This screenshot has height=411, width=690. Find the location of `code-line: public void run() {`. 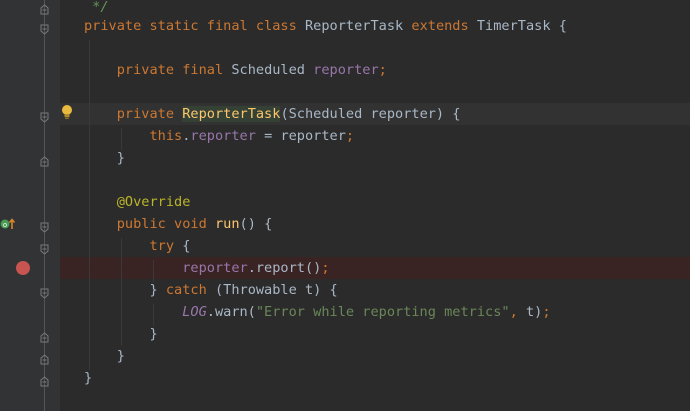

code-line: public void run() { is located at coordinates (178, 224).